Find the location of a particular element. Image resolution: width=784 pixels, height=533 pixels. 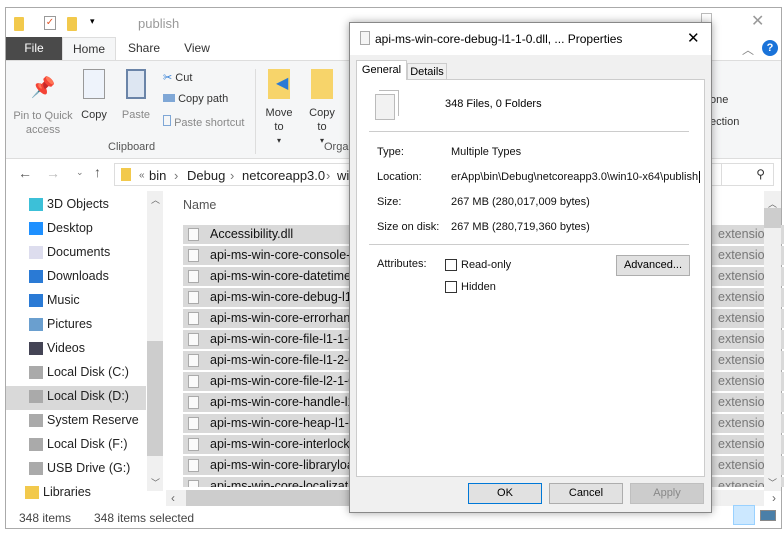

nav-item: Local Disk (C:) is located at coordinates (79, 372).